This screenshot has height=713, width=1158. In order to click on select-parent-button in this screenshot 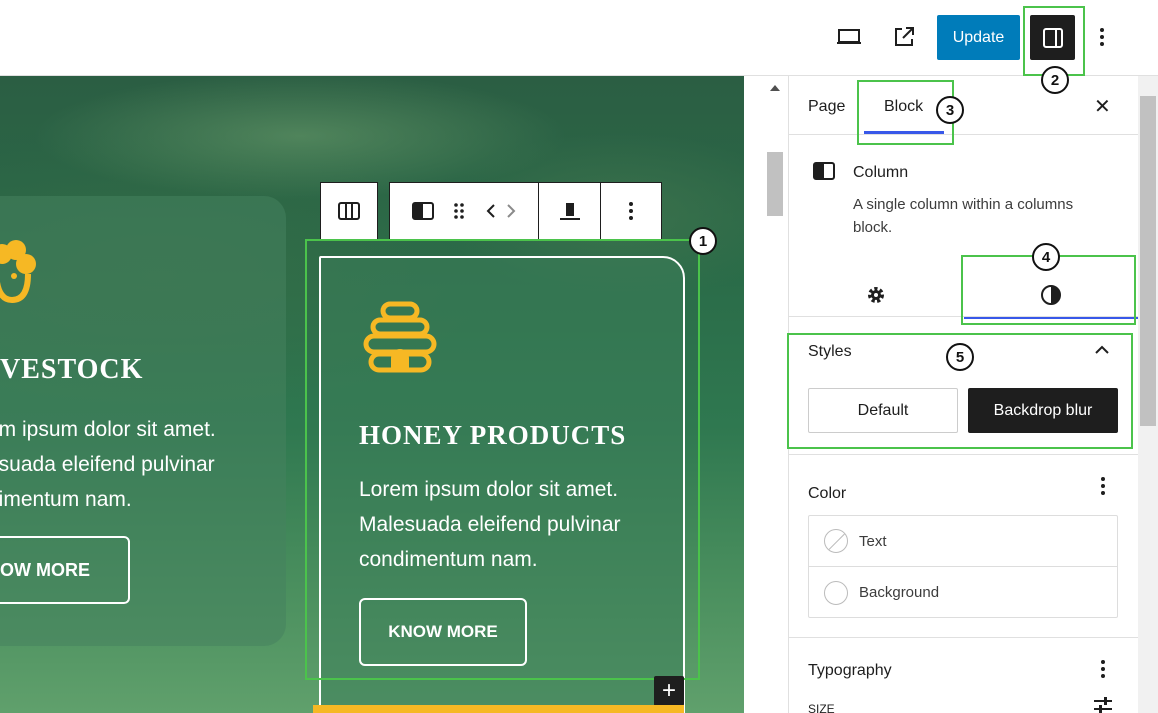, I will do `click(349, 211)`.